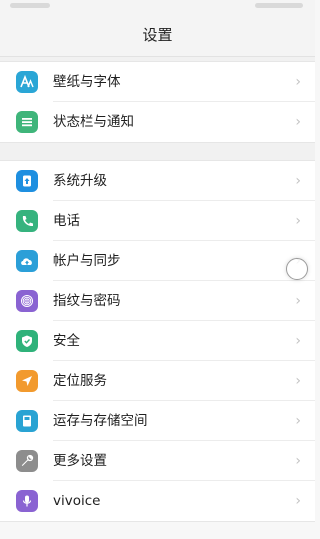  Describe the element at coordinates (157, 261) in the screenshot. I see `settings-item-account-sync: 帐户与同步 ›` at that location.